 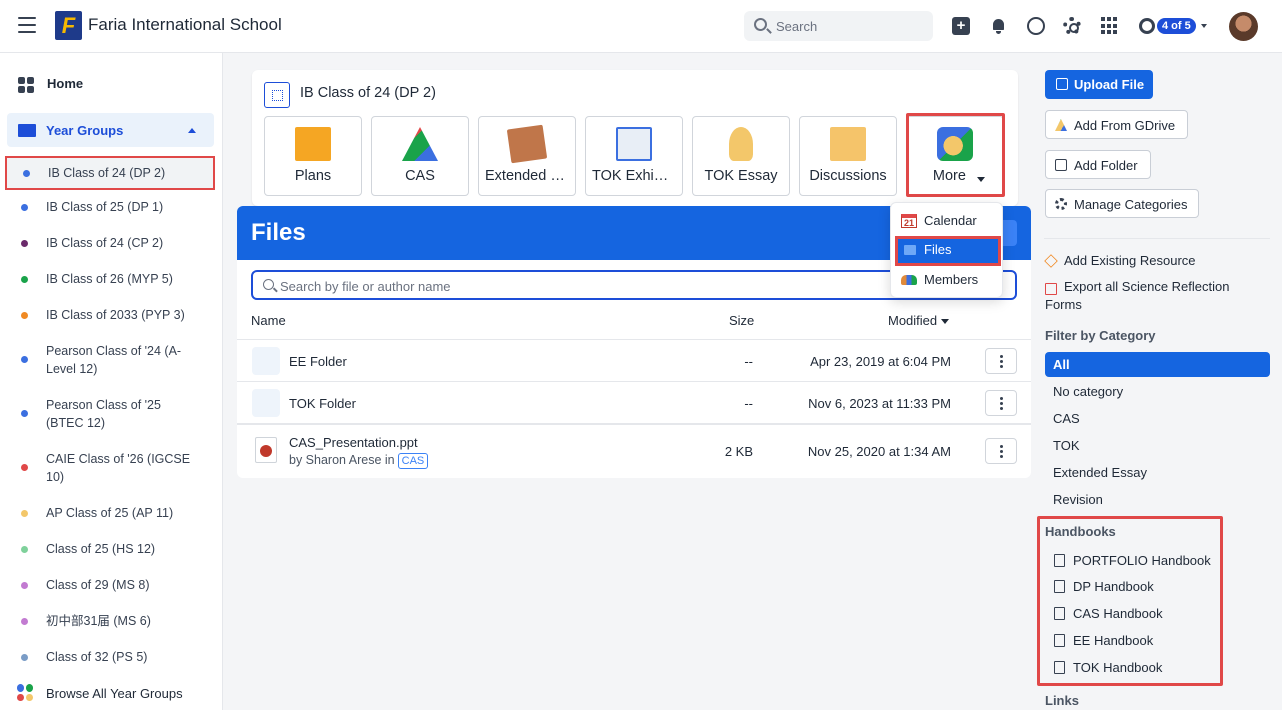 What do you see at coordinates (947, 280) in the screenshot?
I see `menu-item-members: Members` at bounding box center [947, 280].